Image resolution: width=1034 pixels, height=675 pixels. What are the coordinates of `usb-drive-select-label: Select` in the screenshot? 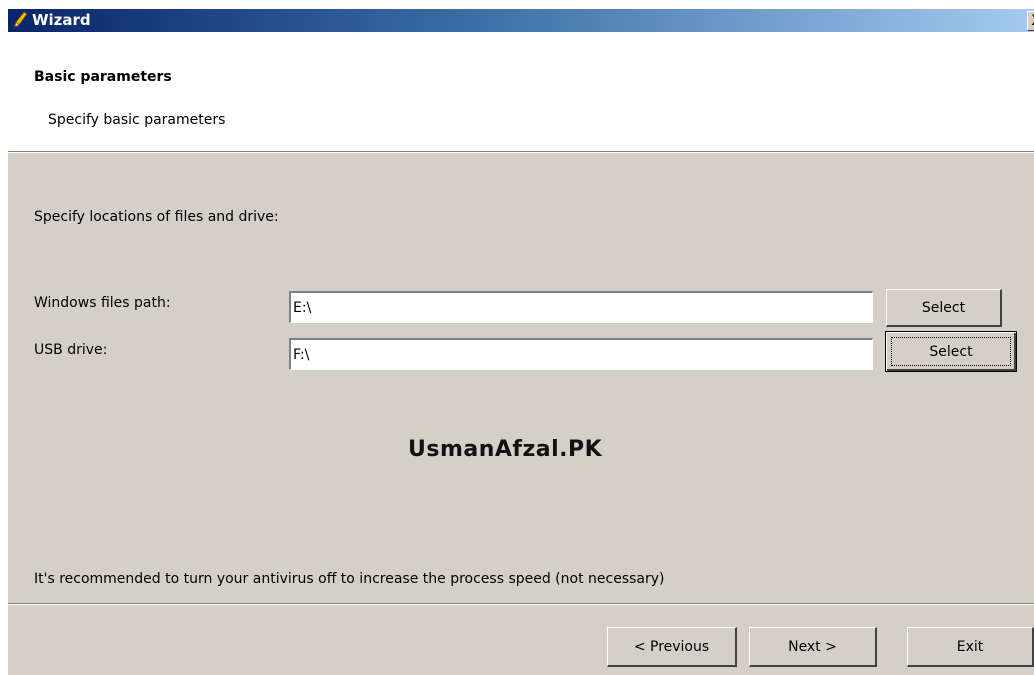 It's located at (951, 351).